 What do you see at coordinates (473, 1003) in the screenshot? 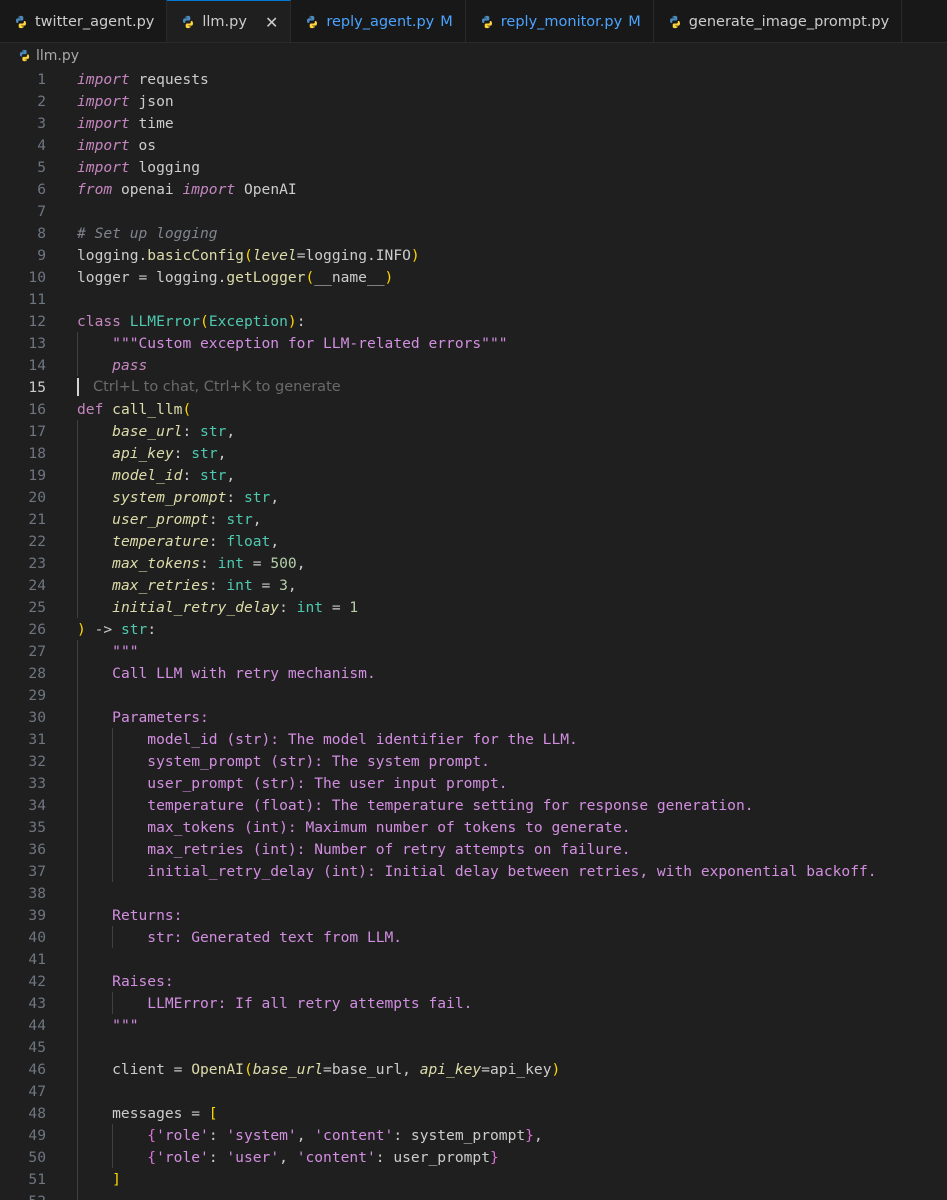
I see `code-line: 43 LLMError: If all retry attempts fail.` at bounding box center [473, 1003].